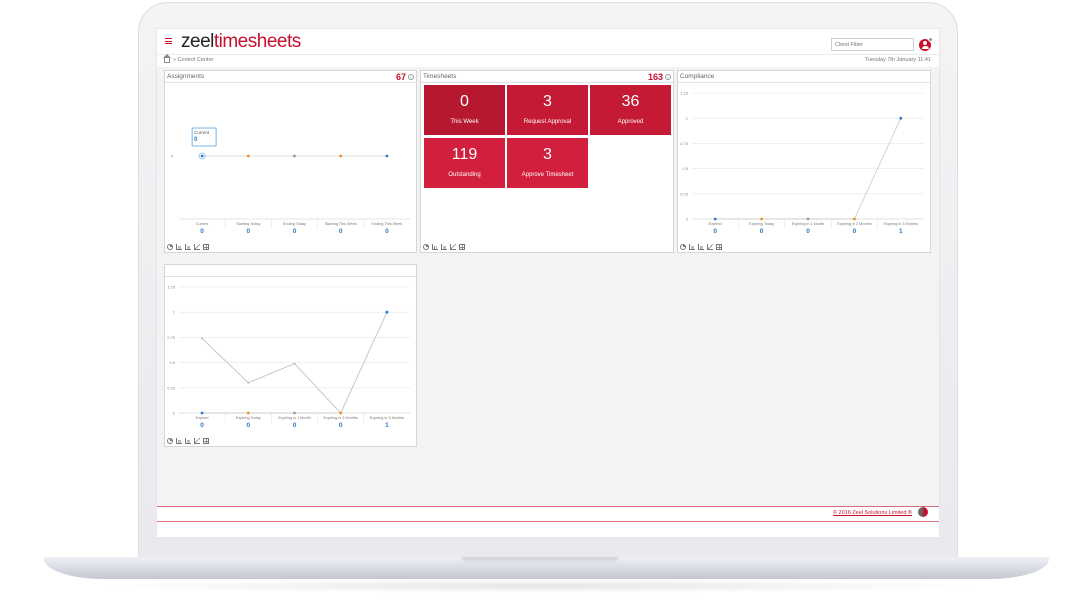 Image resolution: width=1080 pixels, height=609 pixels. I want to click on tile-value: 36, so click(630, 101).